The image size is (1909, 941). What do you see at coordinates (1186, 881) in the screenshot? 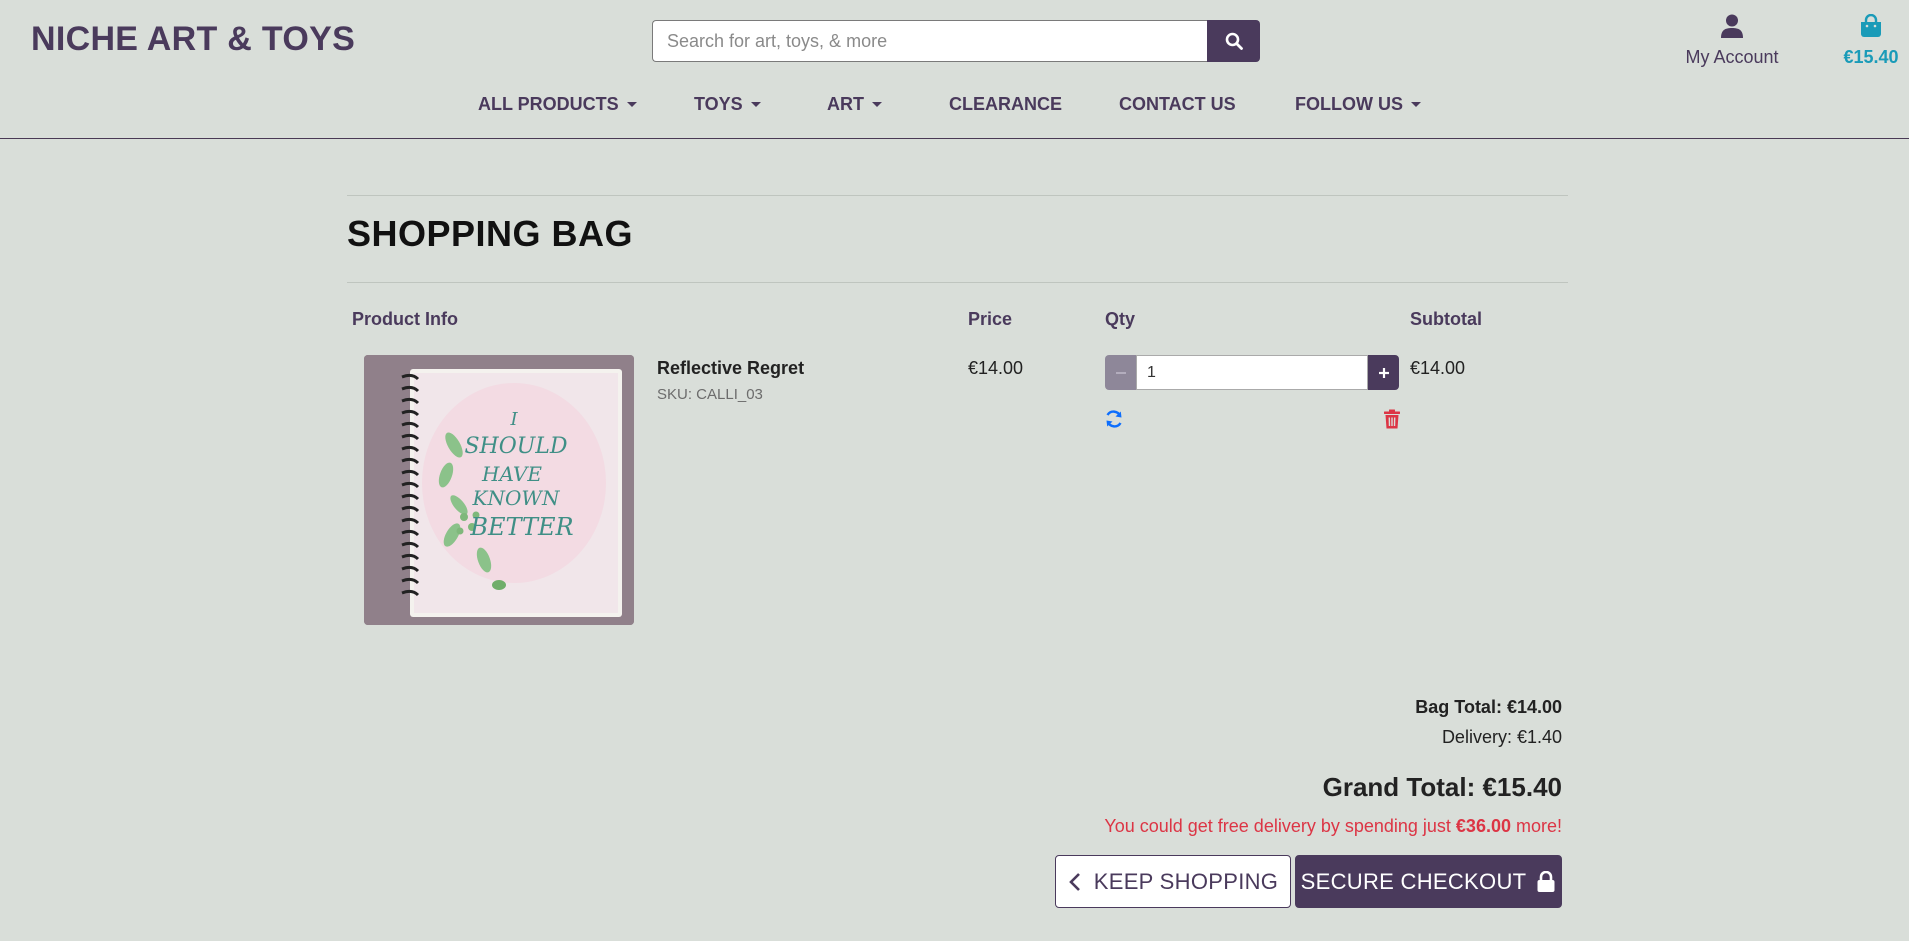
I see `keep-shopping-label: KEEP SHOPPING` at bounding box center [1186, 881].